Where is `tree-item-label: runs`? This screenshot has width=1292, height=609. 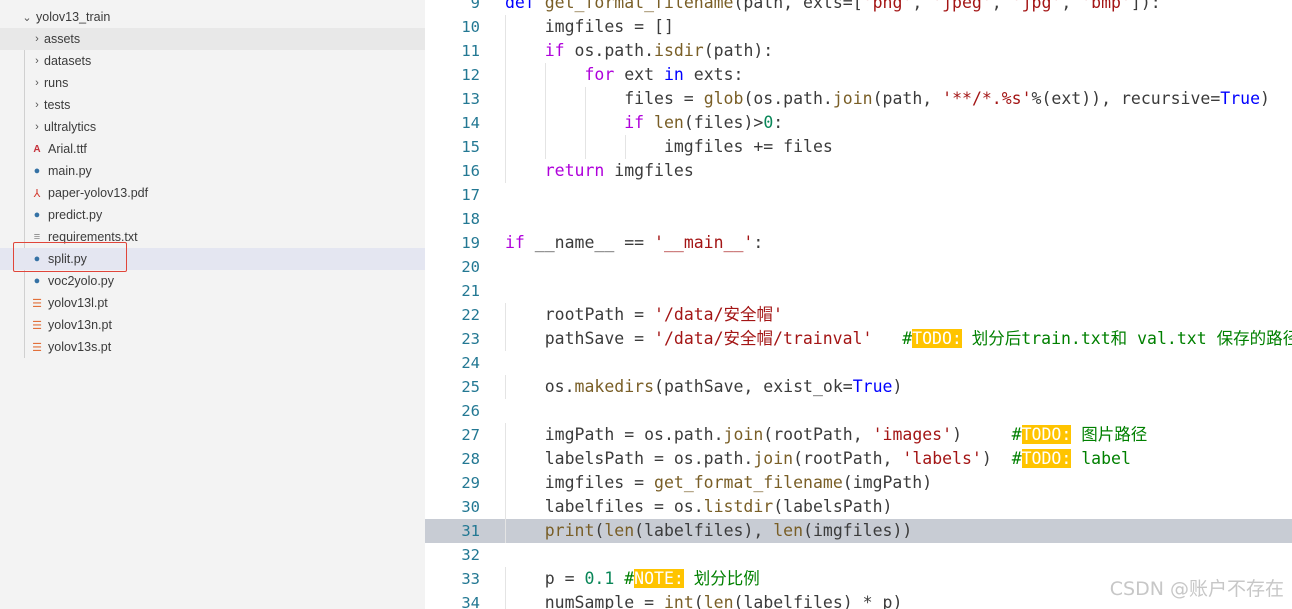 tree-item-label: runs is located at coordinates (56, 83).